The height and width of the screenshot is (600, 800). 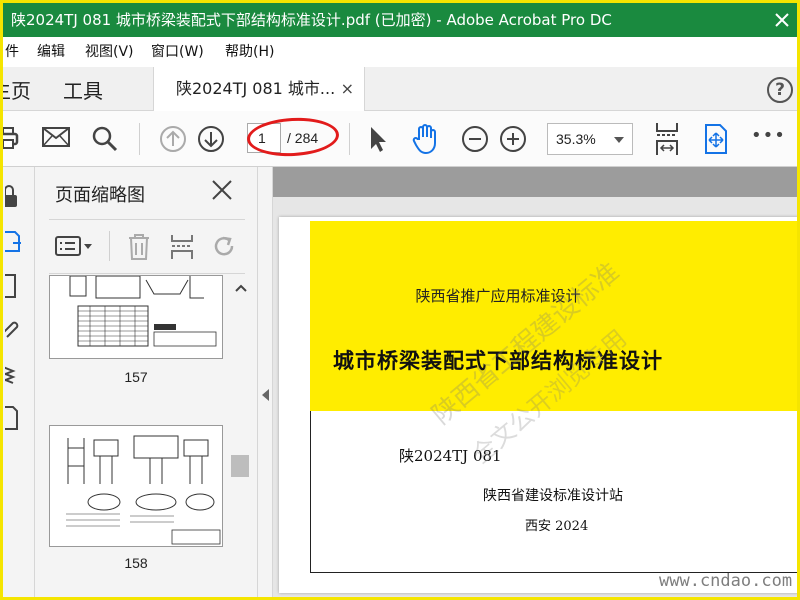 What do you see at coordinates (400, 139) in the screenshot?
I see `toolbar: 1 / 284 35.3% •••` at bounding box center [400, 139].